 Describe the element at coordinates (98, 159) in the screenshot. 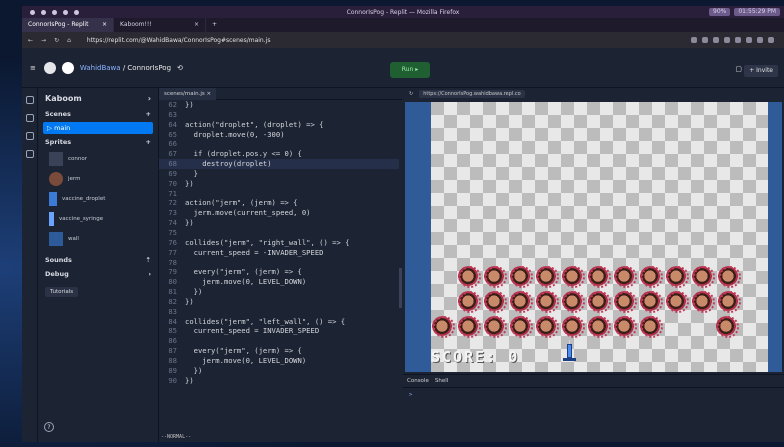

I see `sprite-connor: connor` at that location.